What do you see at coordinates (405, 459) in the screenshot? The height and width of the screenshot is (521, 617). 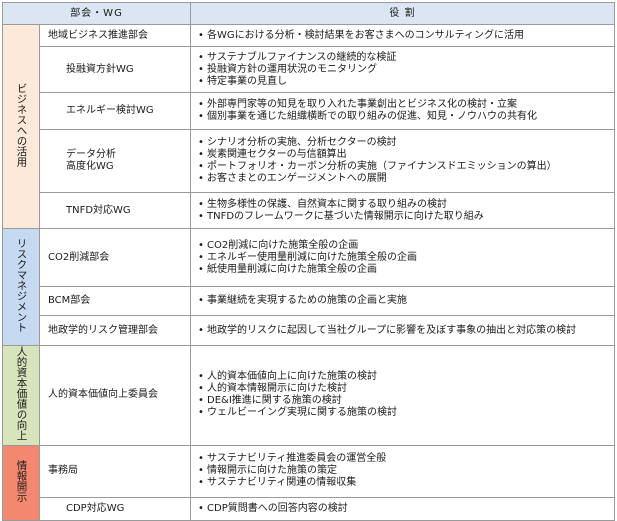 I see `role-item: サステナビリティ推進委員会の運営全般` at bounding box center [405, 459].